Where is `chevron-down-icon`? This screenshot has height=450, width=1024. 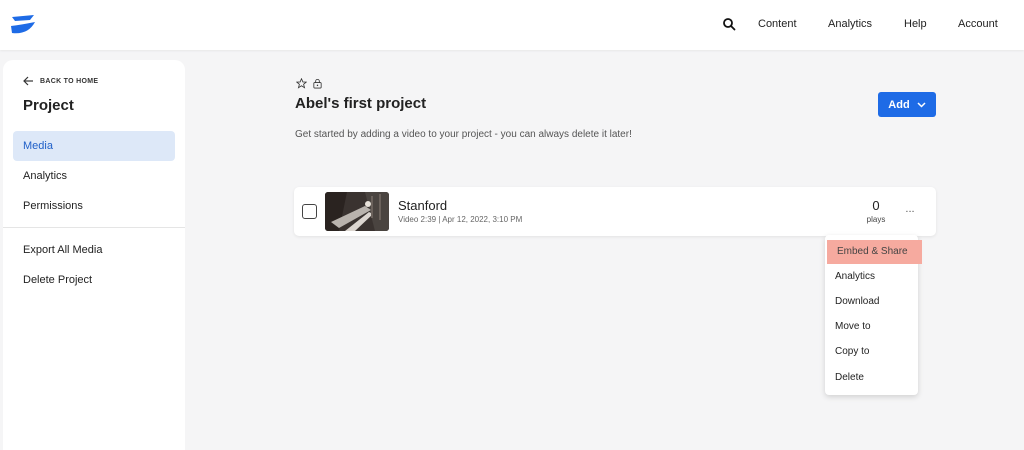
chevron-down-icon is located at coordinates (921, 104).